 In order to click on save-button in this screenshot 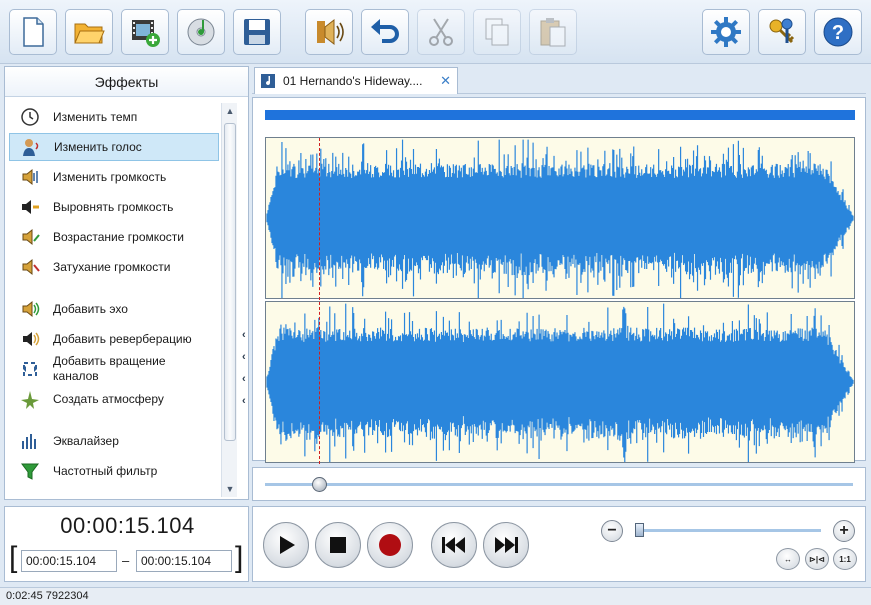, I will do `click(257, 32)`.